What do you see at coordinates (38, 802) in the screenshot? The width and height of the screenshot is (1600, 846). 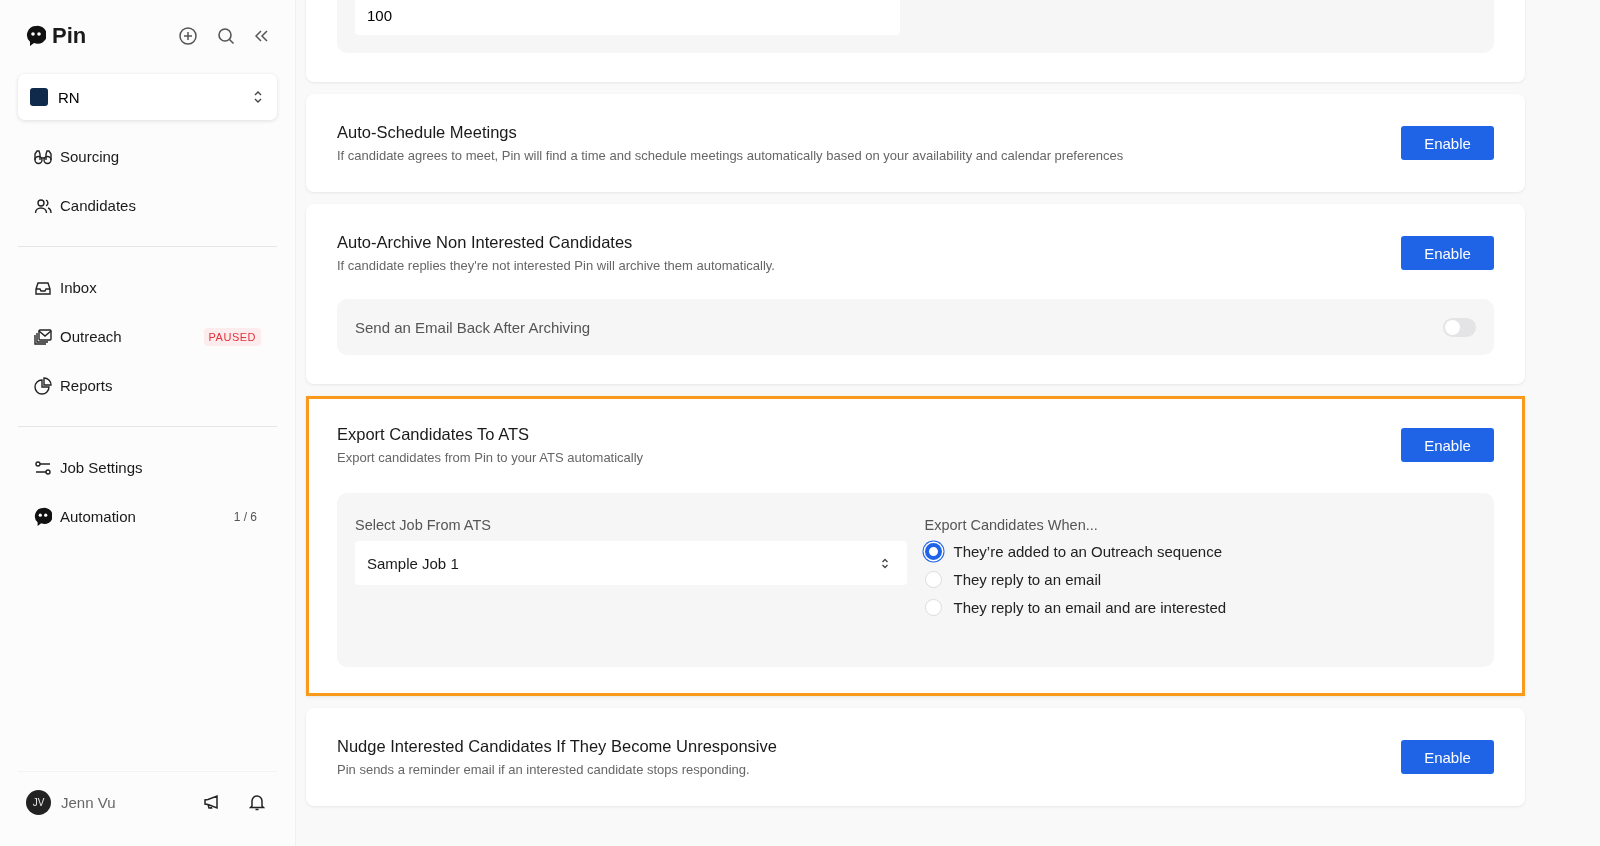 I see `avatar: JV` at bounding box center [38, 802].